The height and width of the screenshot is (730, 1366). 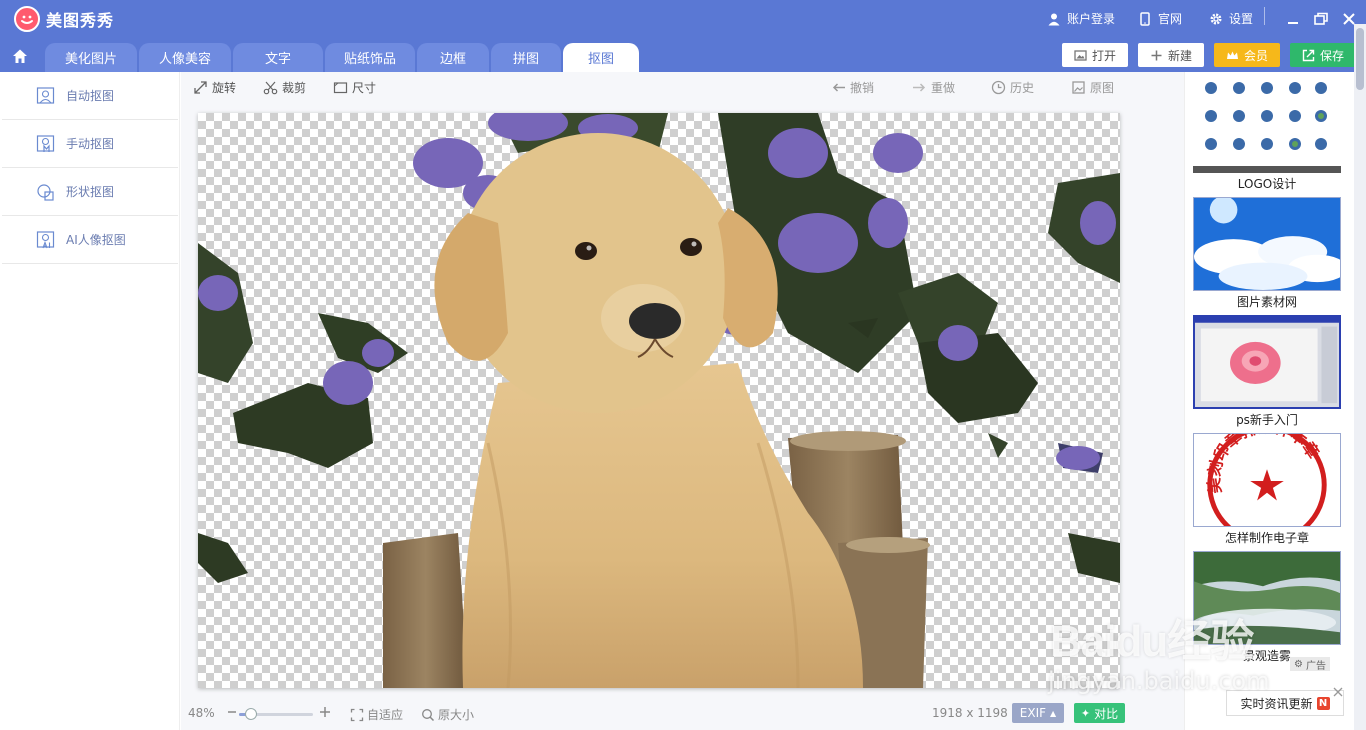 I want to click on promo-logo-design: LOGO设计, so click(x=1267, y=134).